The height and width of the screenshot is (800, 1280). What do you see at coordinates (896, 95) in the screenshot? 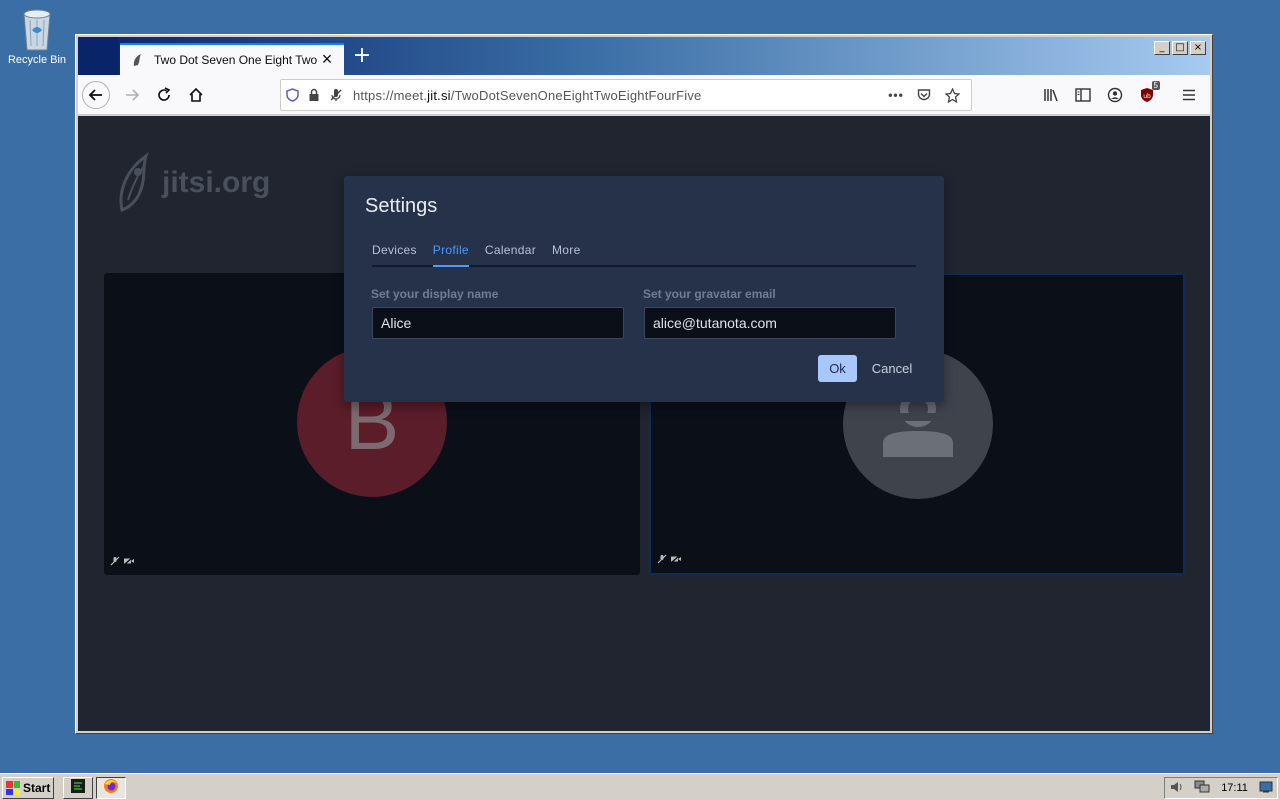
I see `page-actions-icon: •••` at bounding box center [896, 95].